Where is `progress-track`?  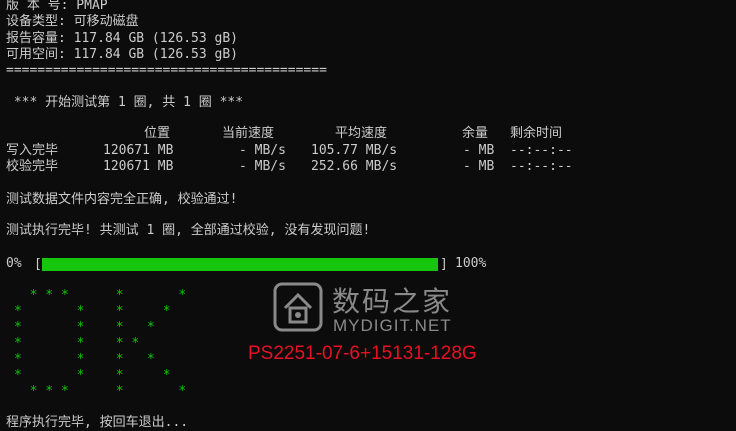
progress-track is located at coordinates (240, 264).